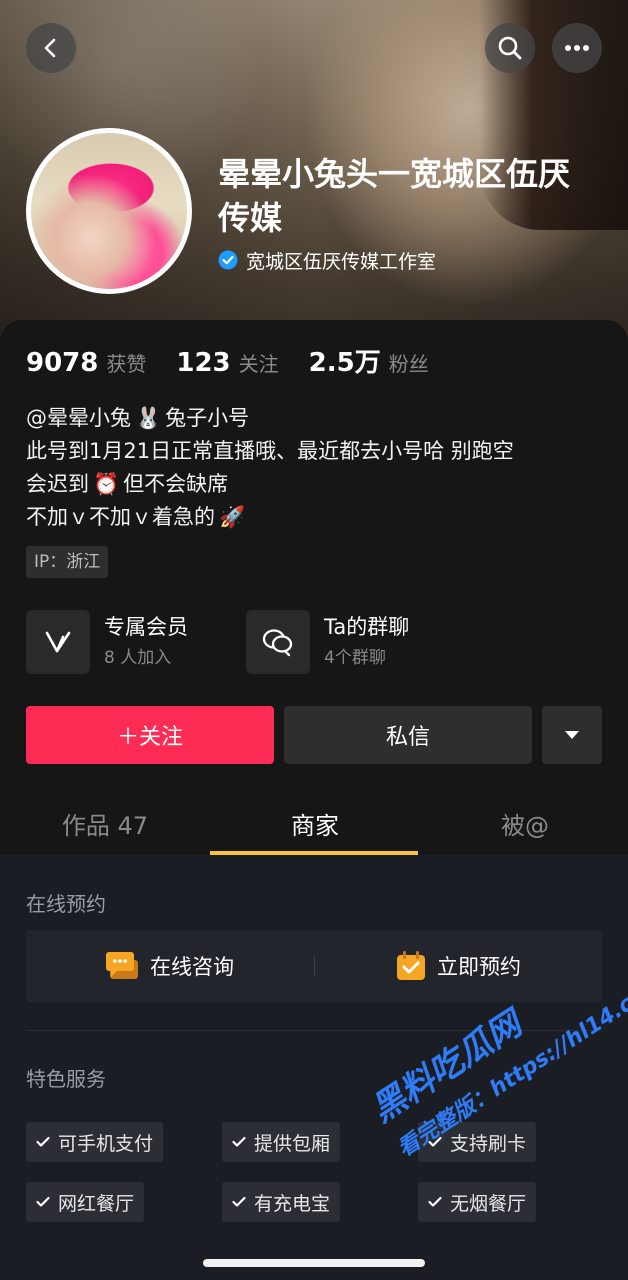 The image size is (628, 1280). Describe the element at coordinates (148, 418) in the screenshot. I see `rabbit-emoji: 🐰` at that location.